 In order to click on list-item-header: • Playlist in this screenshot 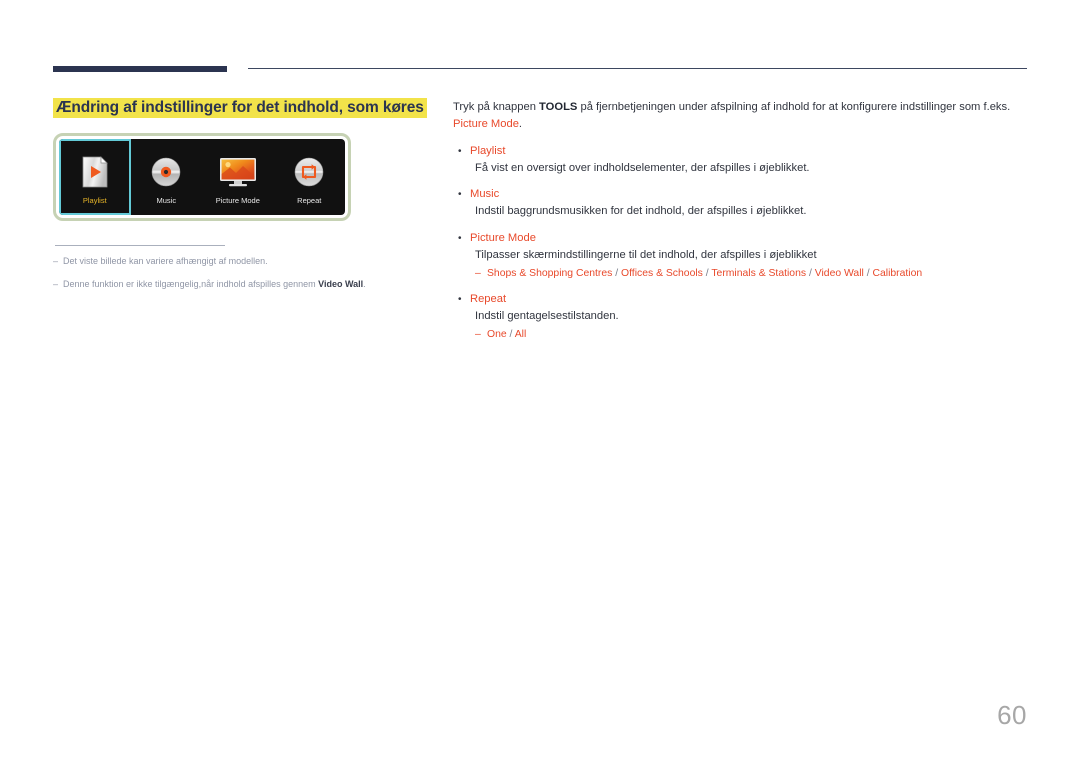, I will do `click(742, 151)`.